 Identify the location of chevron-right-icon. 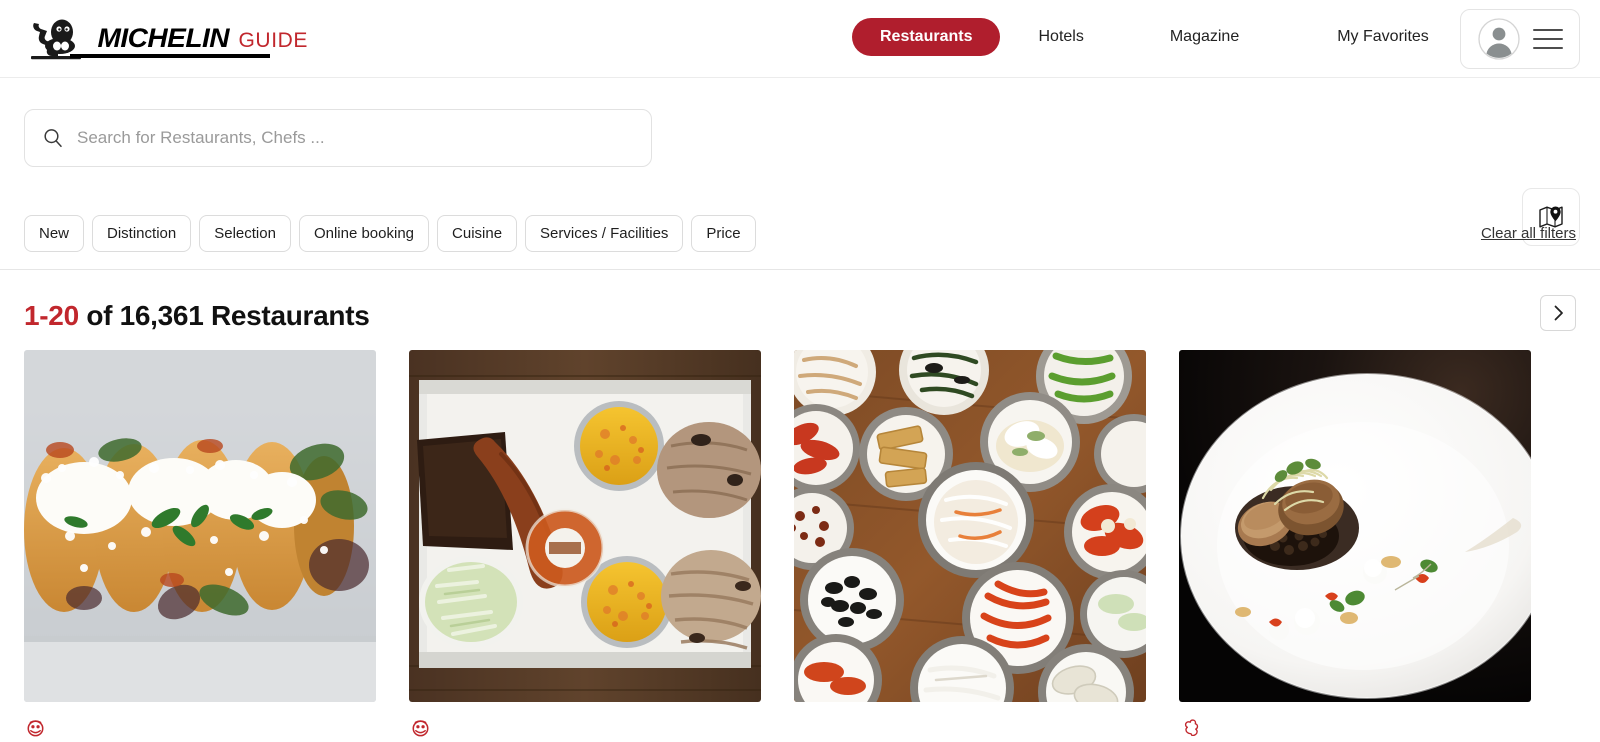
(1558, 313).